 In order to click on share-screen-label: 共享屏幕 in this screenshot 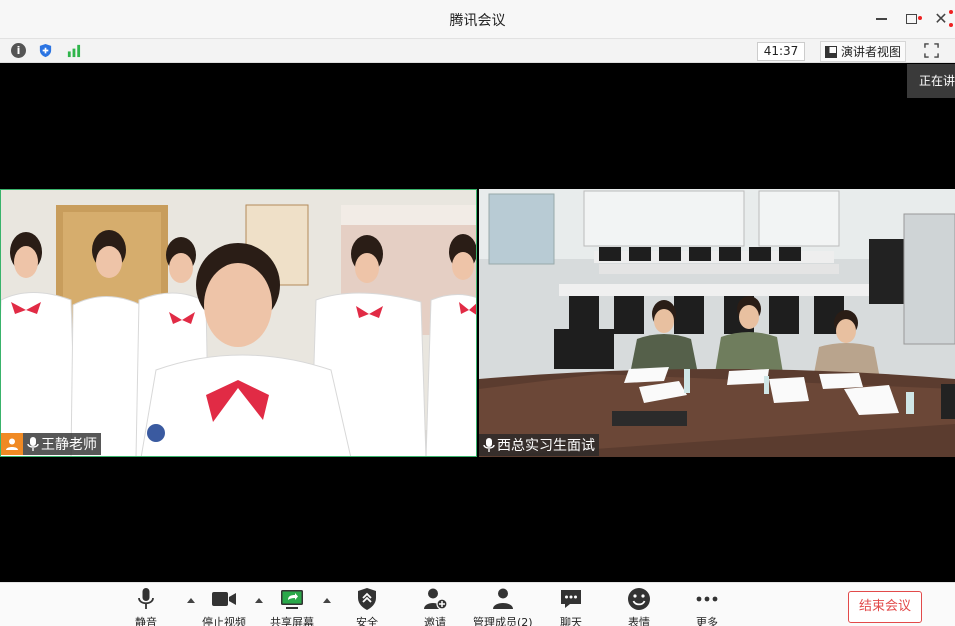, I will do `click(292, 621)`.